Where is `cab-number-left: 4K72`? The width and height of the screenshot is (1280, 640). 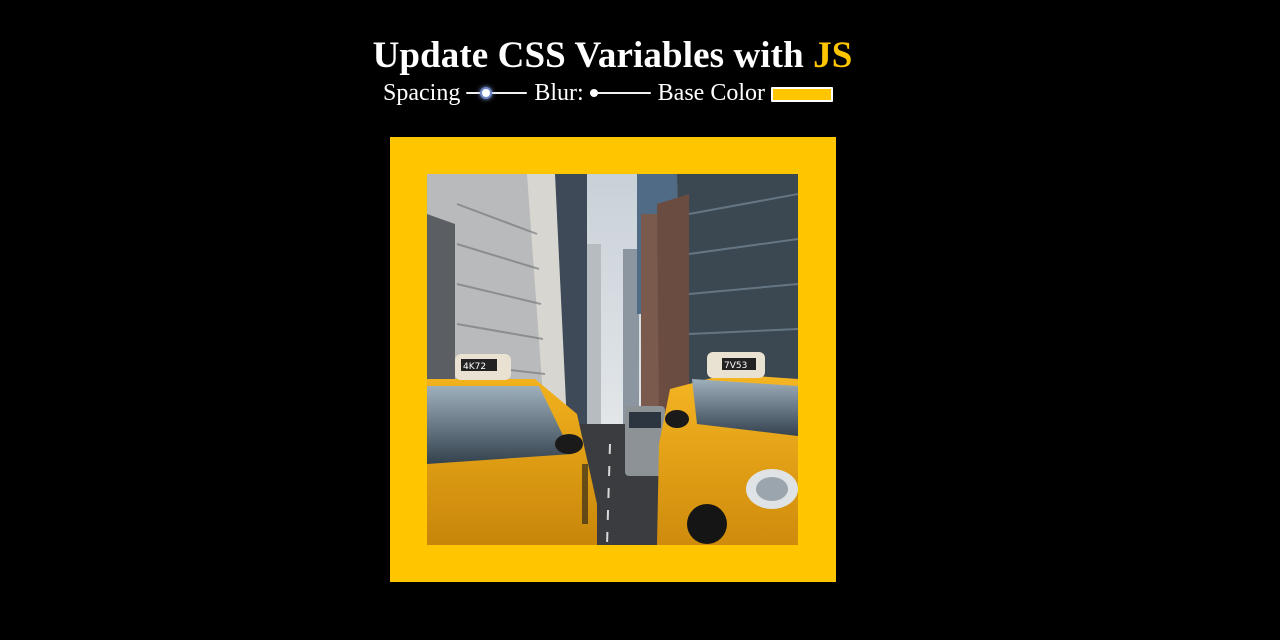
cab-number-left: 4K72 is located at coordinates (474, 367).